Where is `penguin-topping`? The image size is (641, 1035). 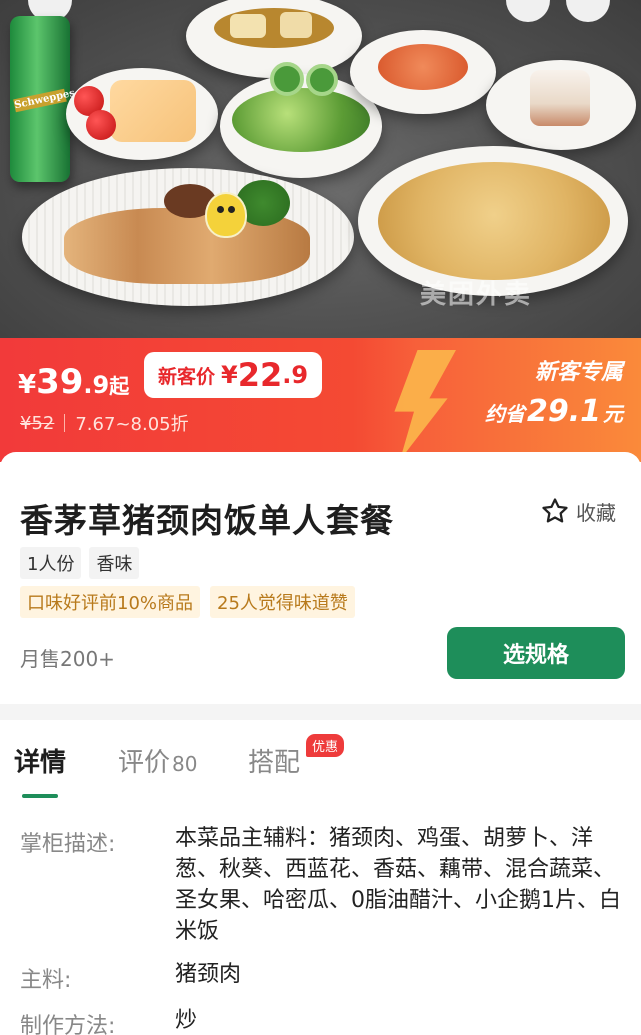
penguin-topping is located at coordinates (226, 215).